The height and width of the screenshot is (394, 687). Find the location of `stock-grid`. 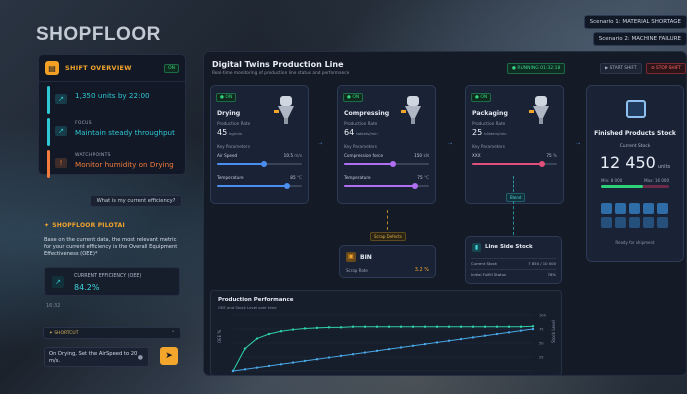

stock-grid is located at coordinates (634, 215).